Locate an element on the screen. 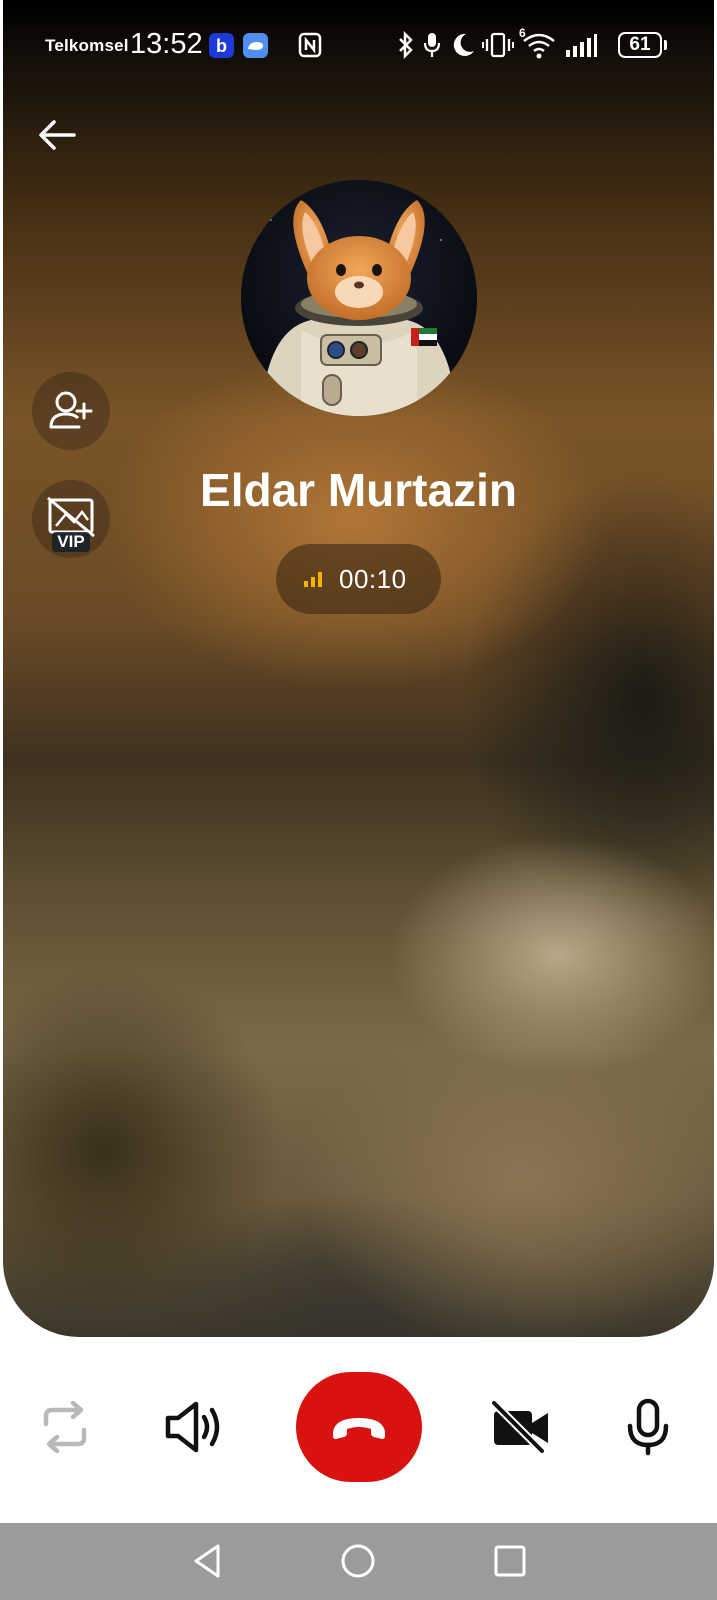 The height and width of the screenshot is (1600, 717). back-triangle-icon is located at coordinates (207, 1561).